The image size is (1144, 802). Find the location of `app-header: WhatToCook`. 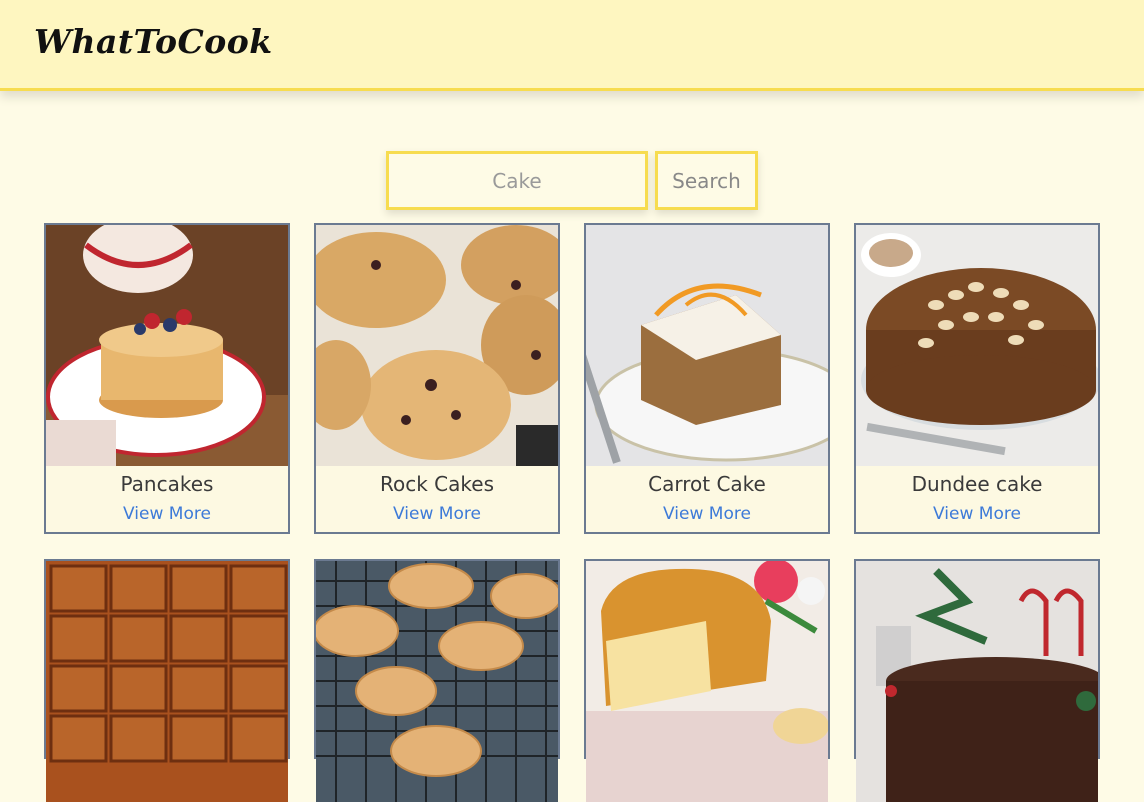

app-header: WhatToCook is located at coordinates (572, 45).